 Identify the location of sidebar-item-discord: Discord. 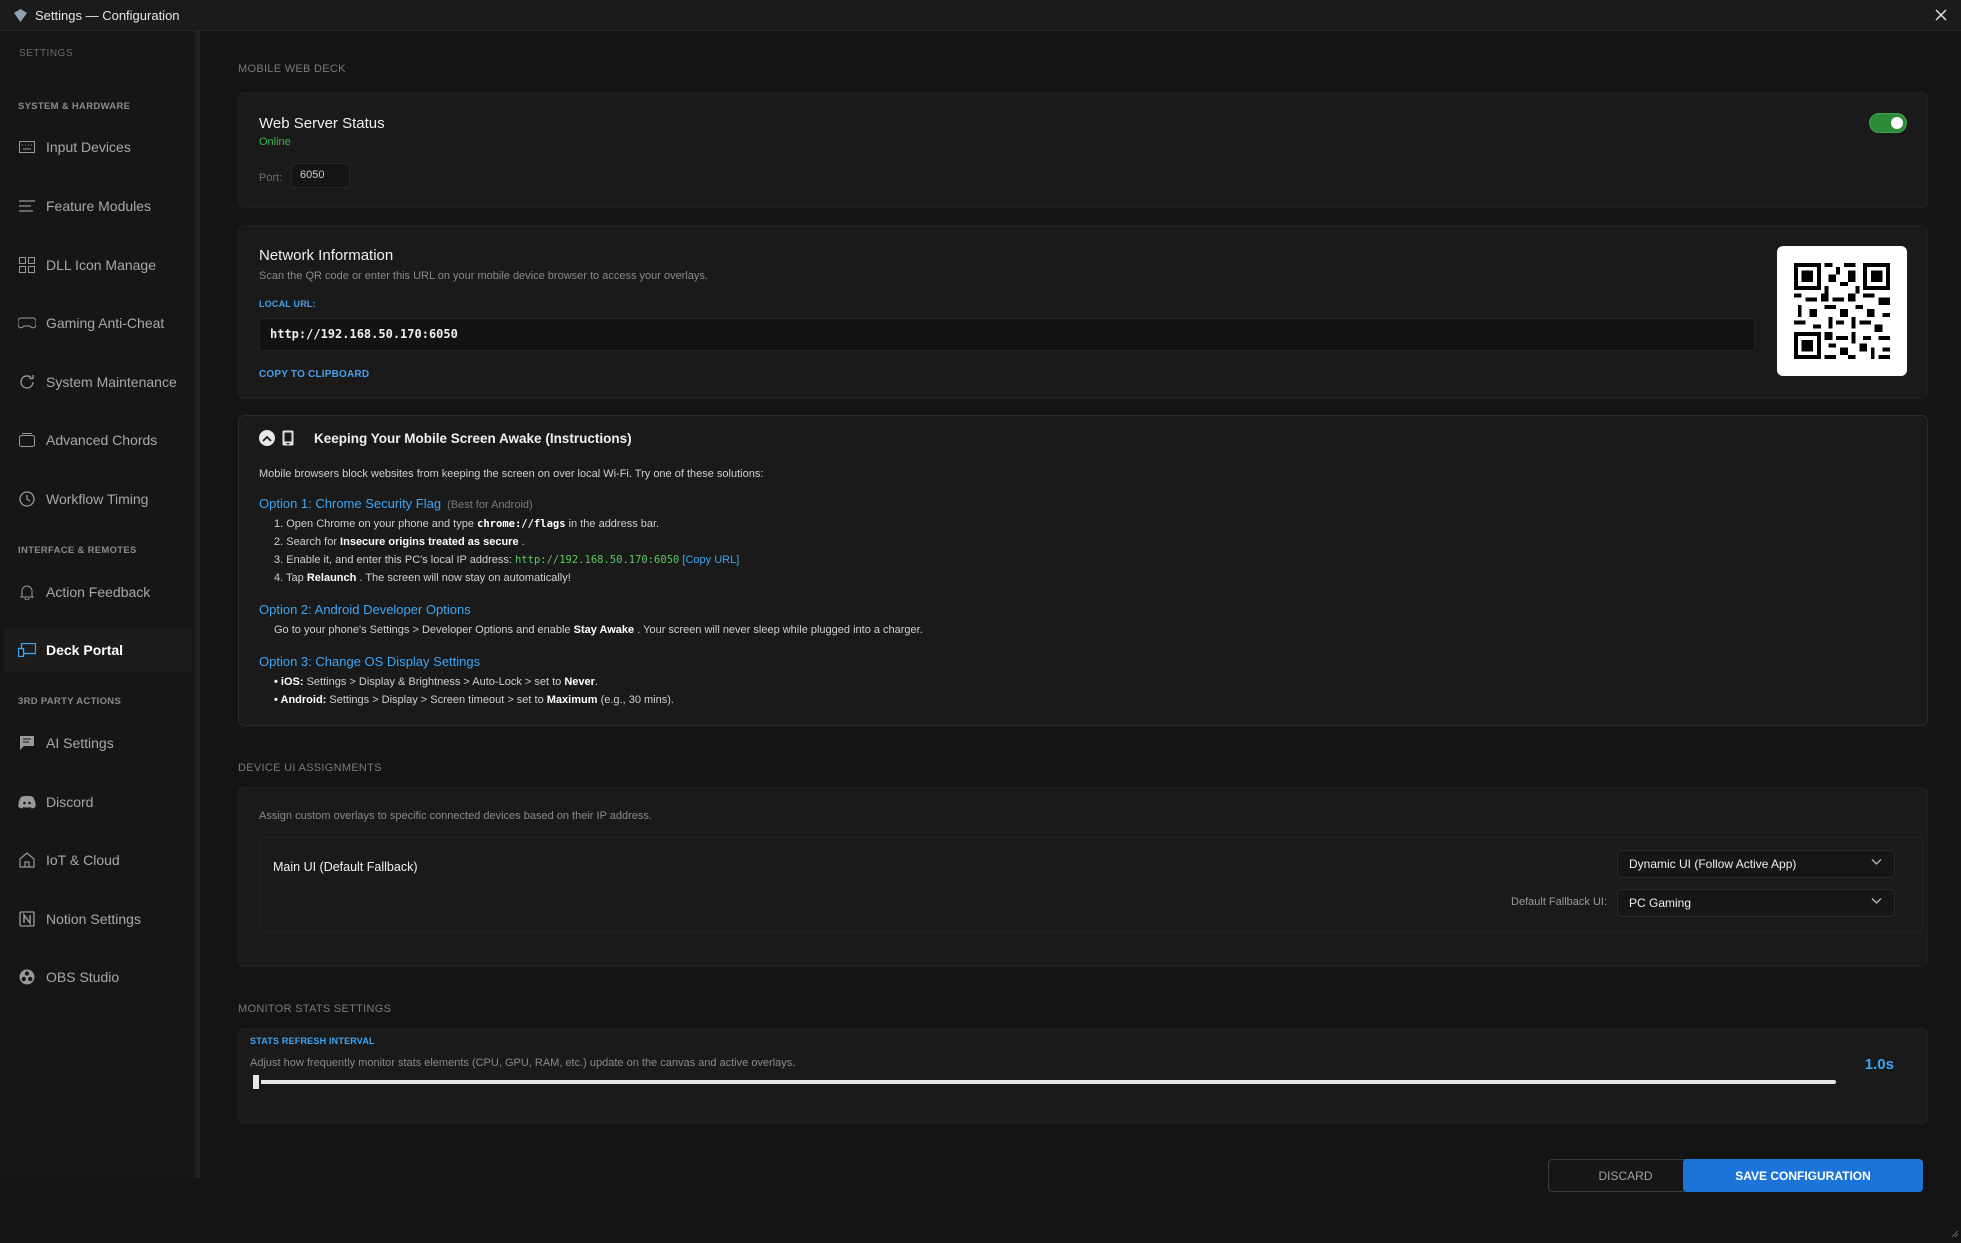
(98, 802).